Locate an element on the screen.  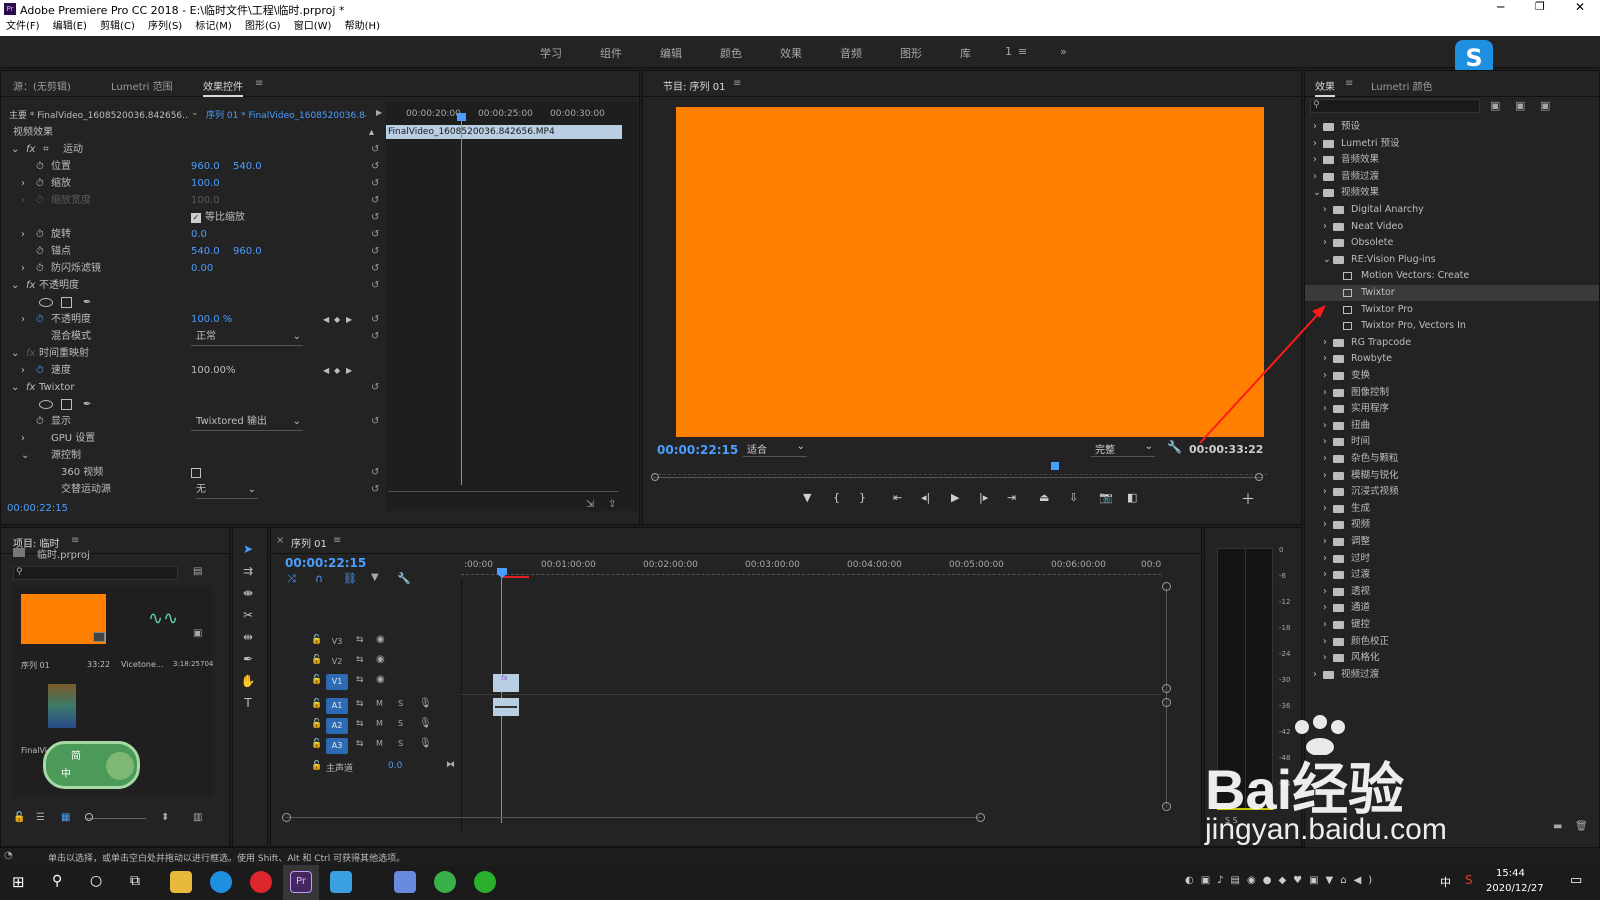
icon-view-icon: ▦ is located at coordinates (65, 817).